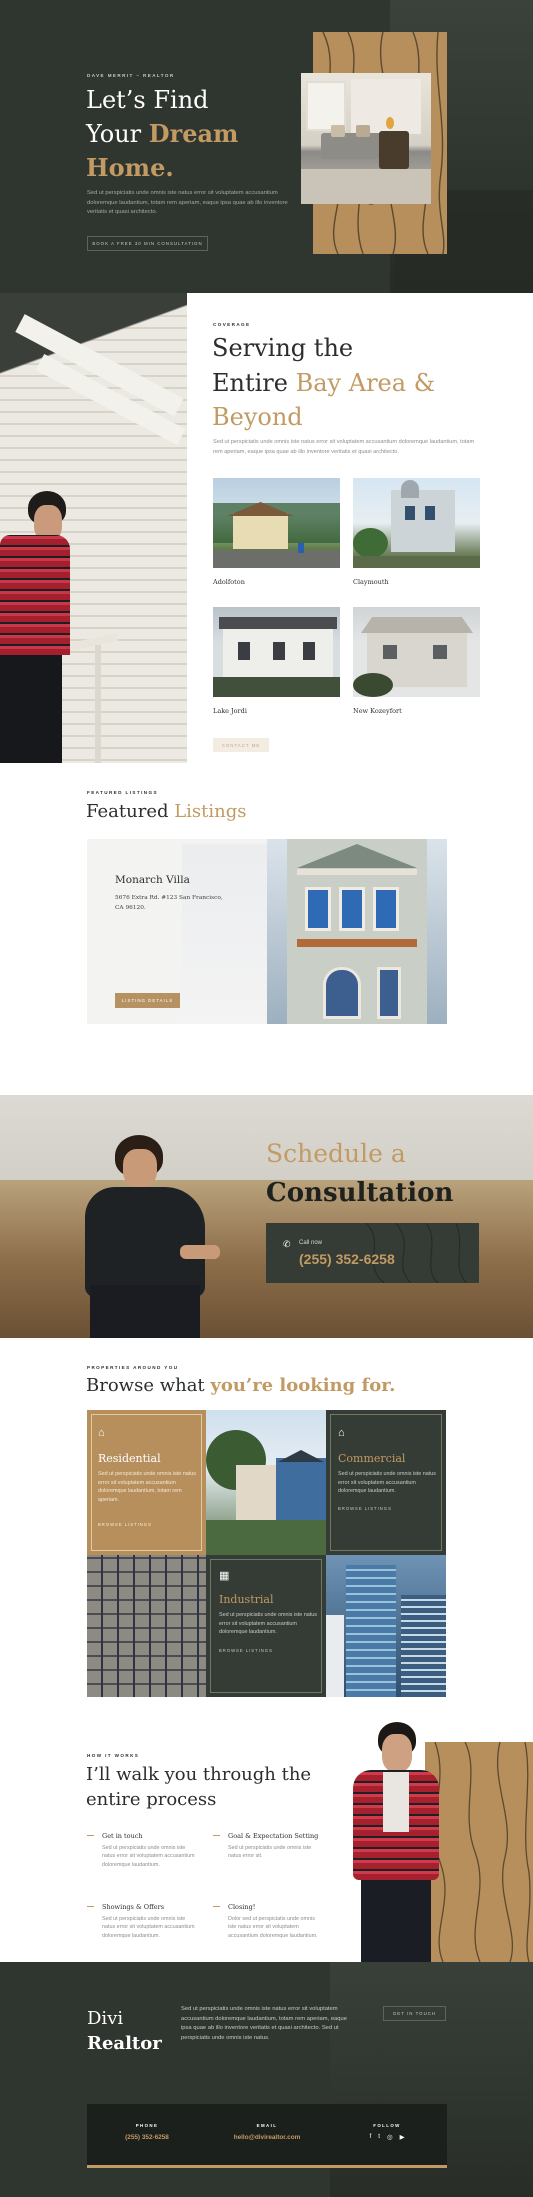 Image resolution: width=533 pixels, height=2197 pixels. I want to click on consult-title: Consultation, so click(360, 1193).